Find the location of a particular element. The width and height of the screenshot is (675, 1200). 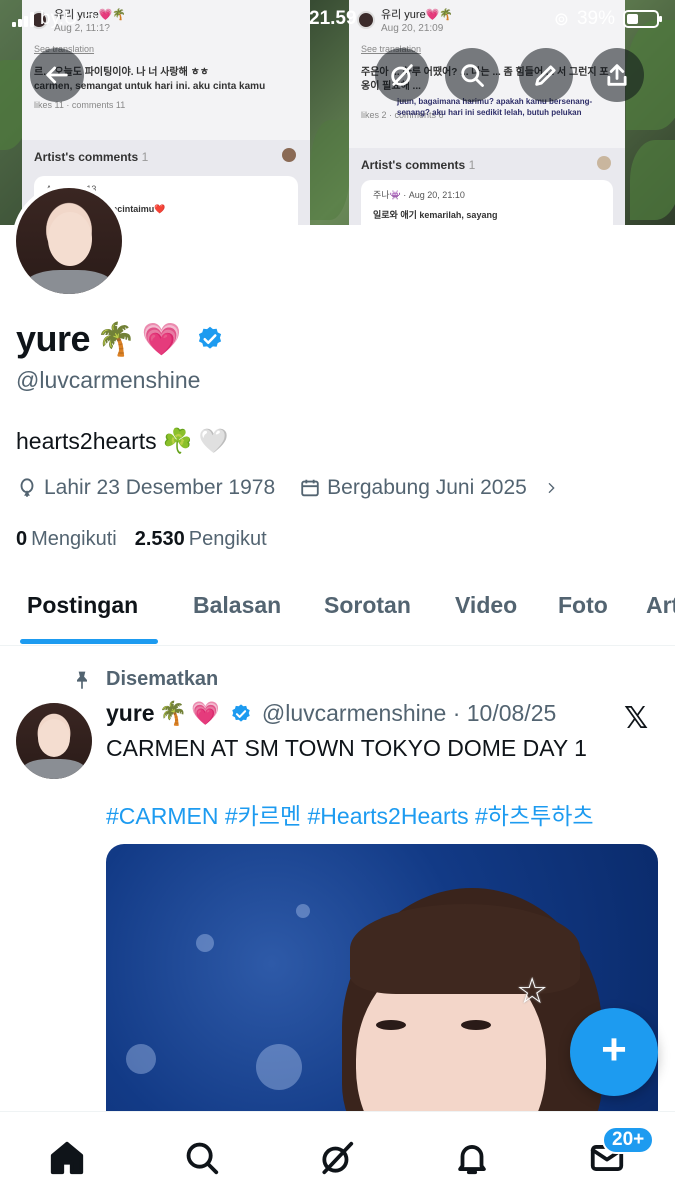

post-header: yure 🌴 💗 @luvcarmenshine · 10/08/25 is located at coordinates (331, 713).